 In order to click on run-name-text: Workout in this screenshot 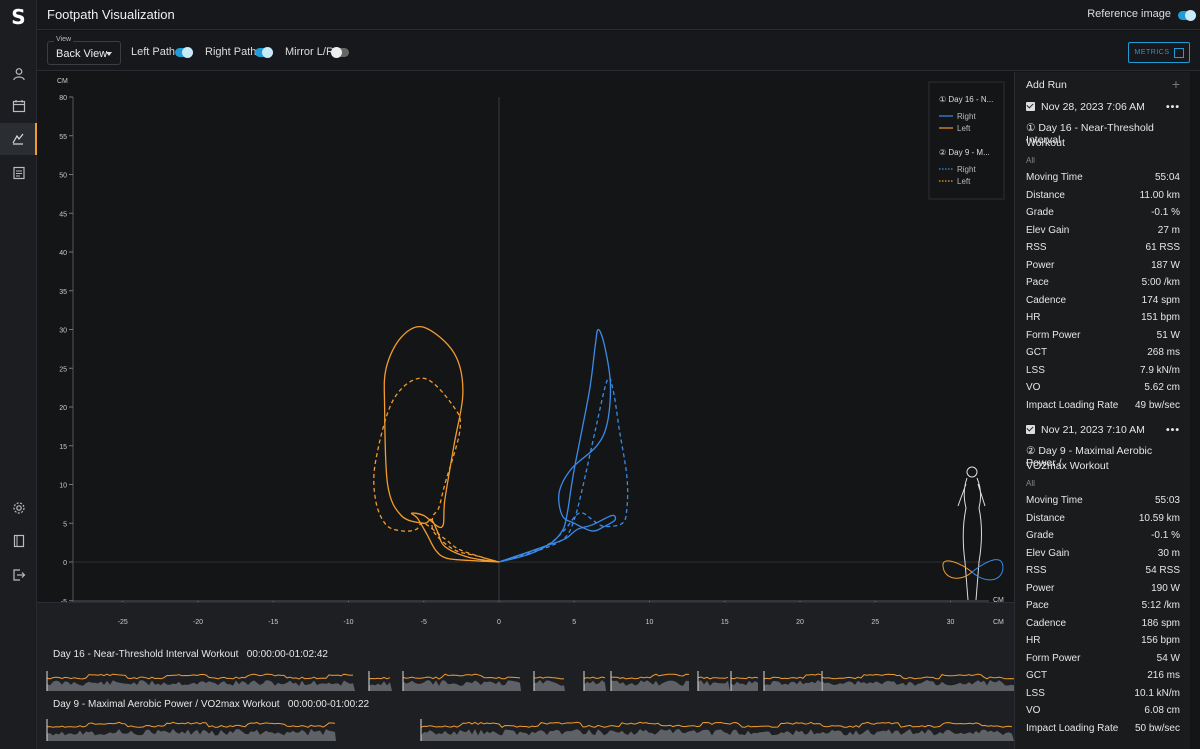, I will do `click(1045, 143)`.